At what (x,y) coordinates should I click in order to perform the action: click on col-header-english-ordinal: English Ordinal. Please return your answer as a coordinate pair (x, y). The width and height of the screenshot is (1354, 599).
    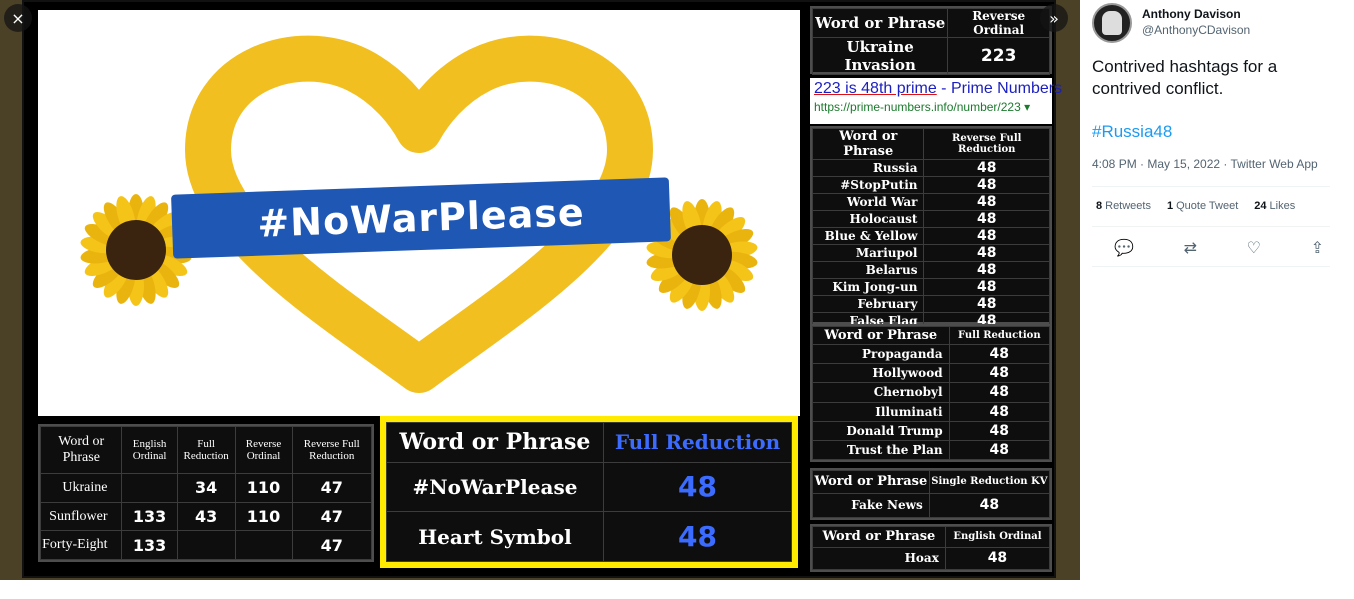
    Looking at the image, I should click on (149, 450).